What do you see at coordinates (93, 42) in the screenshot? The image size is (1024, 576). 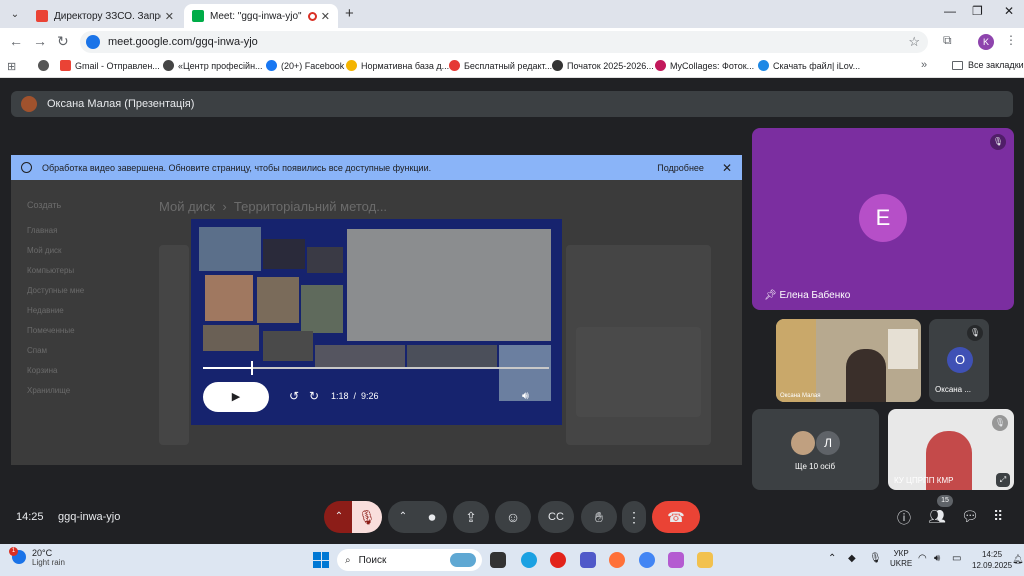 I see `site-info-icon` at bounding box center [93, 42].